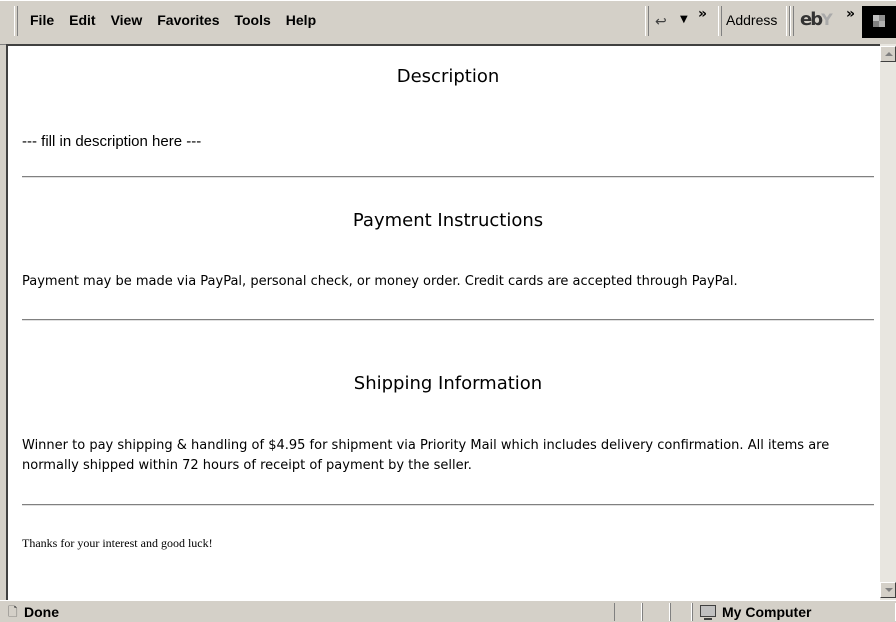  Describe the element at coordinates (888, 322) in the screenshot. I see `vertical-scrollbar` at that location.